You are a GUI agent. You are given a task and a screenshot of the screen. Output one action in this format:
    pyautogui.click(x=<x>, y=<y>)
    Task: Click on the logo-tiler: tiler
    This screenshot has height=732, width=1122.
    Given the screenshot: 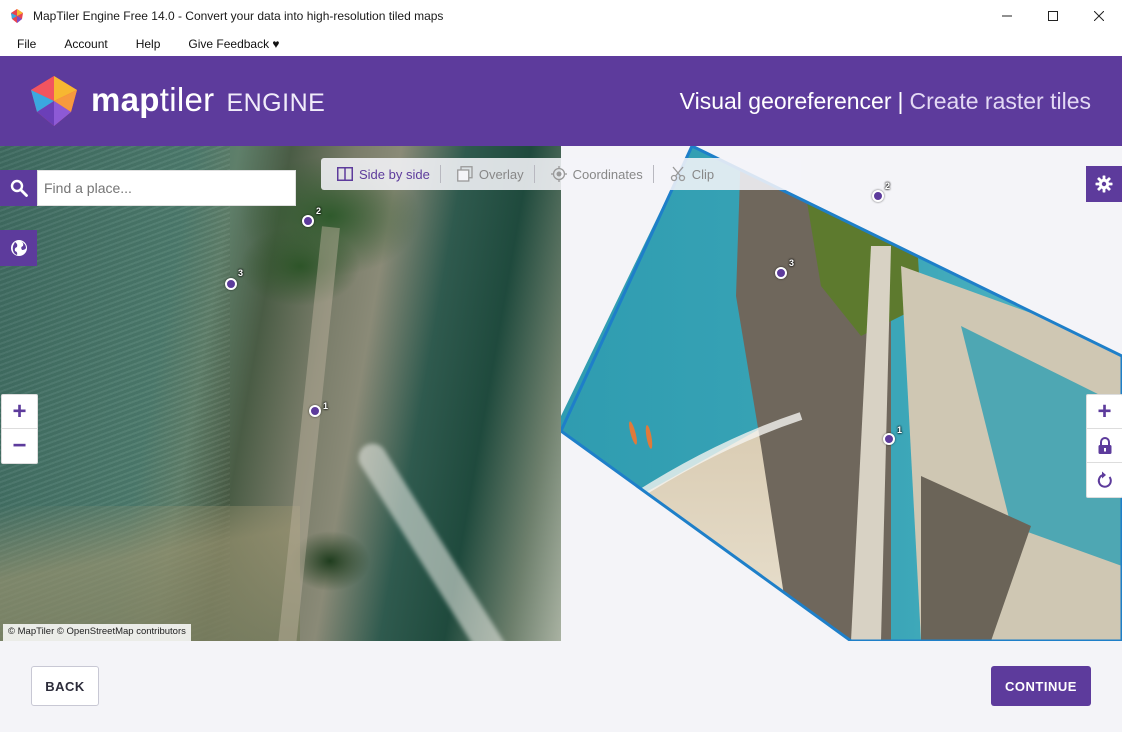 What is the action you would take?
    pyautogui.click(x=187, y=99)
    